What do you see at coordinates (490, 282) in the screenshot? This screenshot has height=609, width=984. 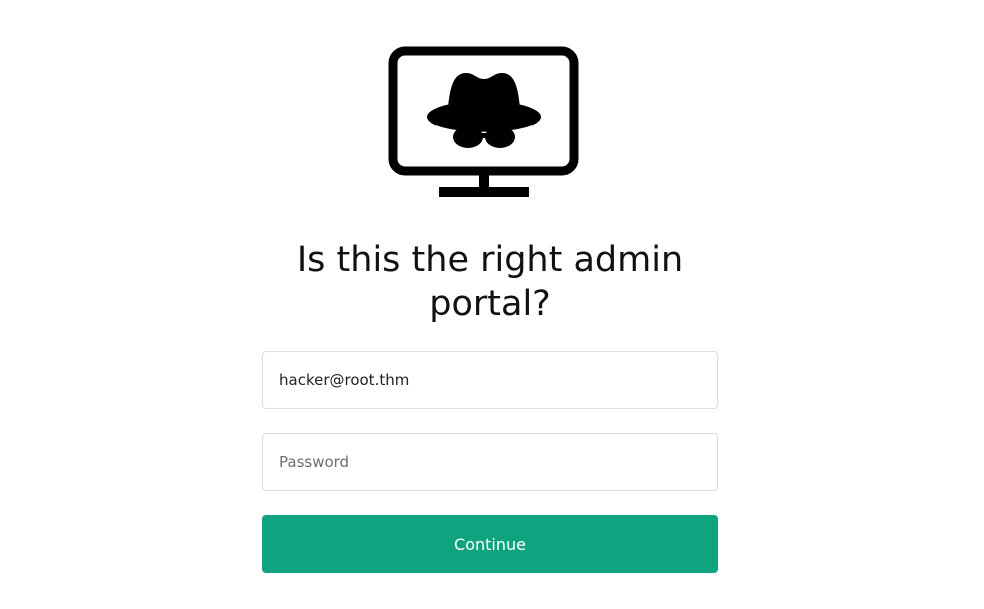 I see `page-title: Is this the right admin portal?` at bounding box center [490, 282].